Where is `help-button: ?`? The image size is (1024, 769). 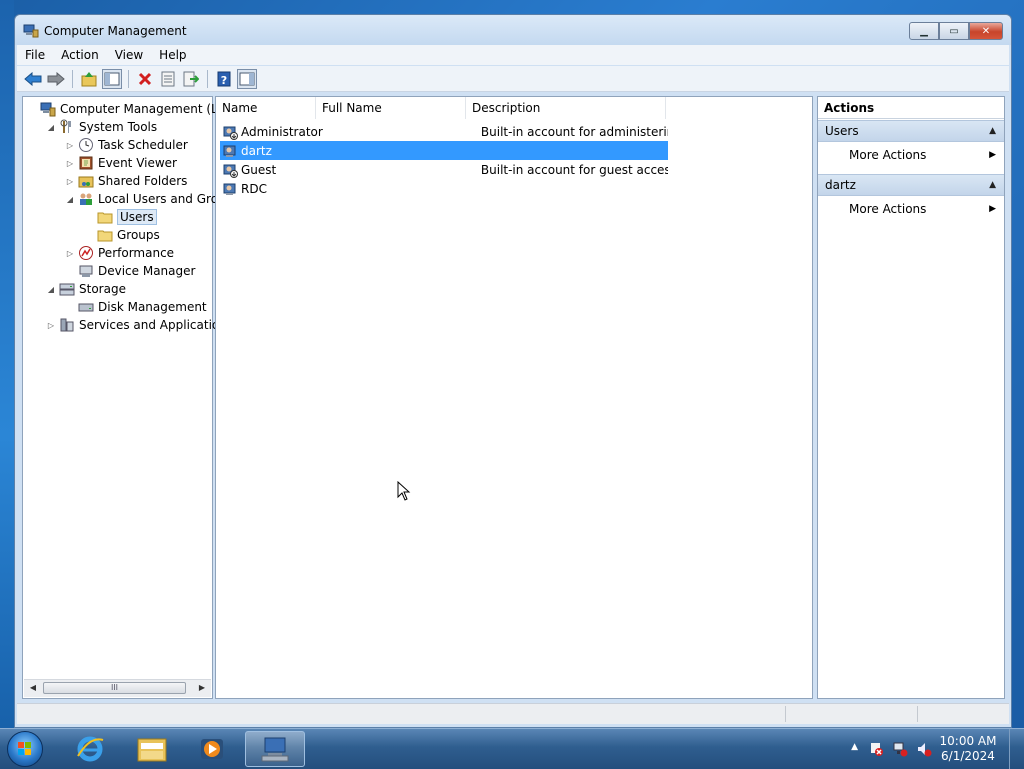
help-button: ? is located at coordinates (224, 79).